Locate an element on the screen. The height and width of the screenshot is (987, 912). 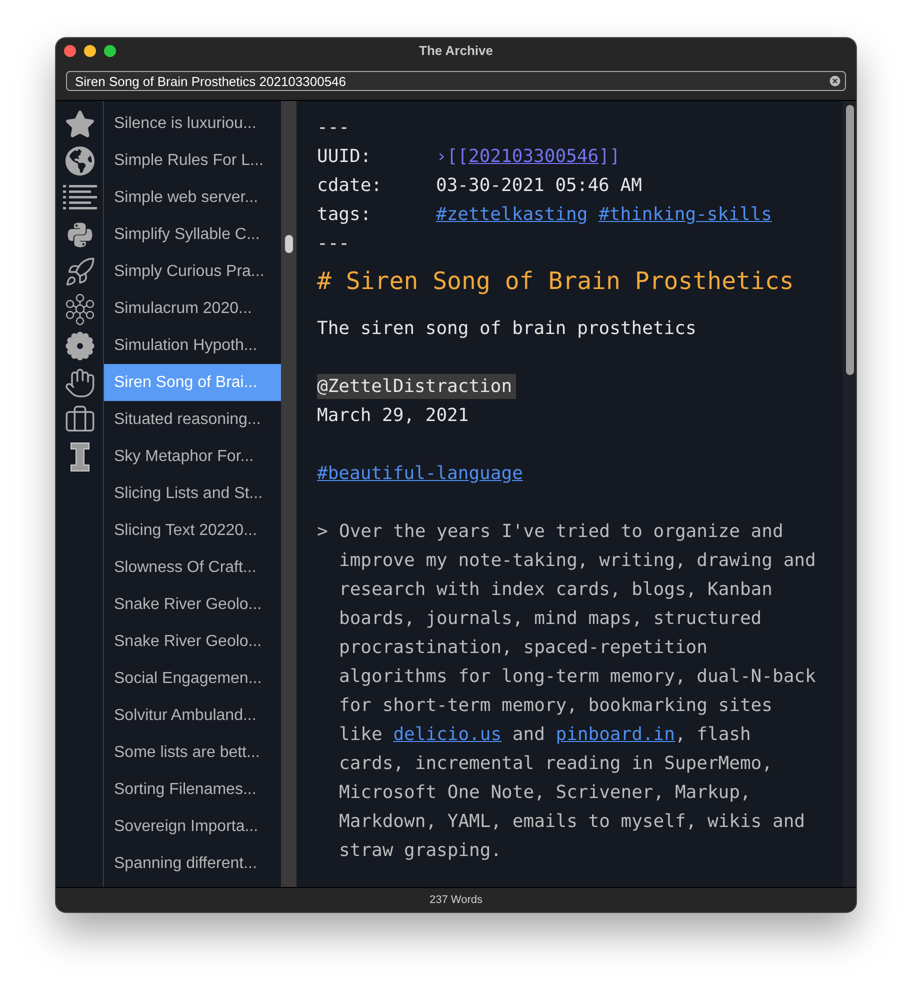
globe-icon is located at coordinates (79, 161).